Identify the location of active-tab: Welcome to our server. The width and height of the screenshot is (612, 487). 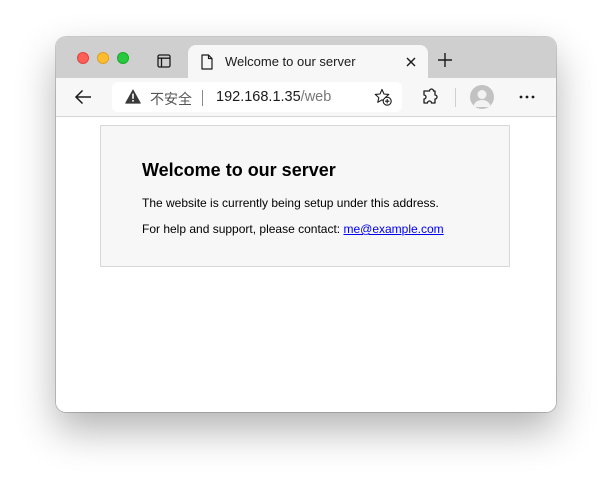
(308, 61).